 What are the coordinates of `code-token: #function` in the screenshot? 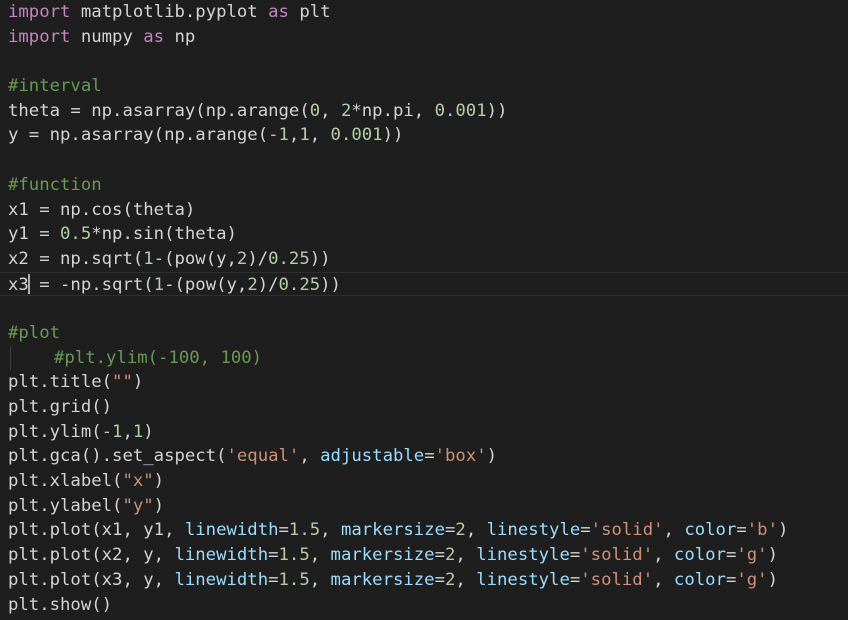 It's located at (55, 184).